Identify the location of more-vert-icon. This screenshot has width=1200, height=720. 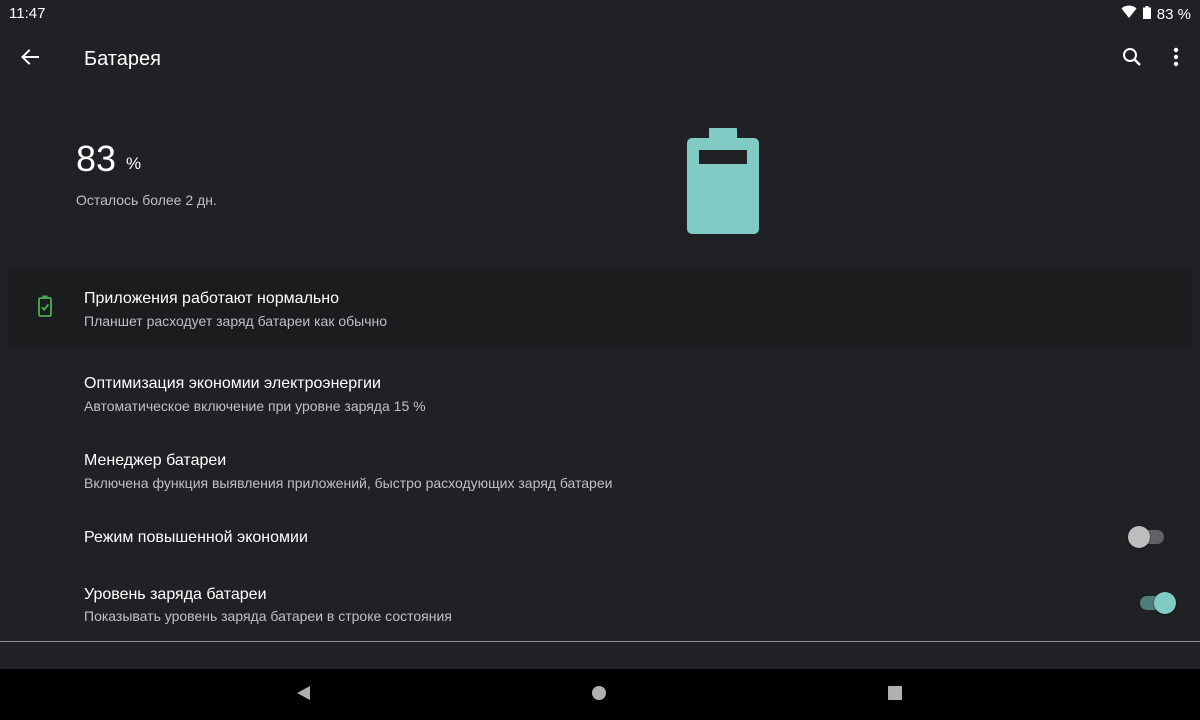
(1176, 59).